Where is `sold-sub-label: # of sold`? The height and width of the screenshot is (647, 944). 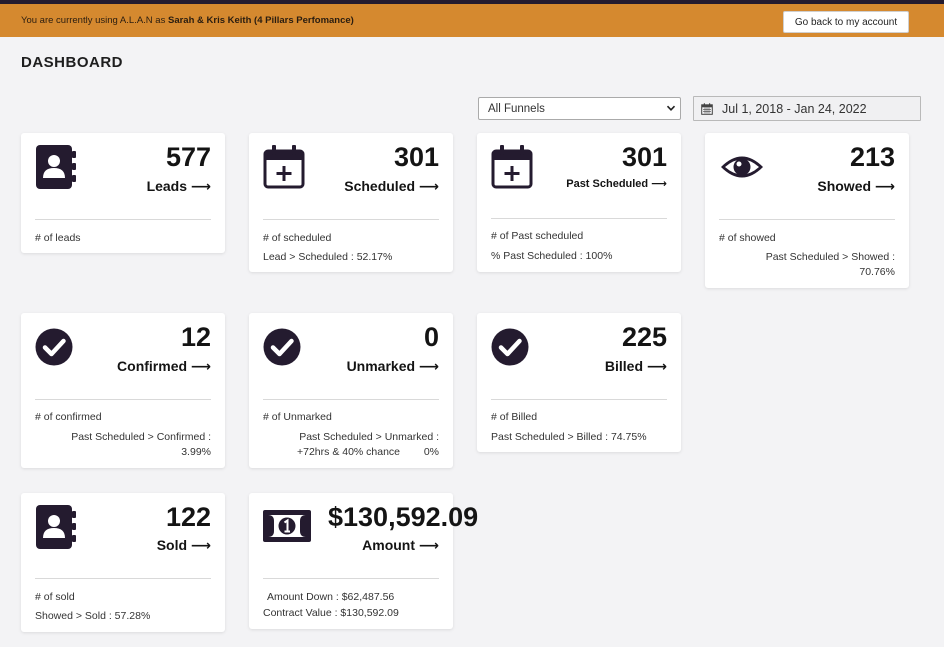 sold-sub-label: # of sold is located at coordinates (55, 597).